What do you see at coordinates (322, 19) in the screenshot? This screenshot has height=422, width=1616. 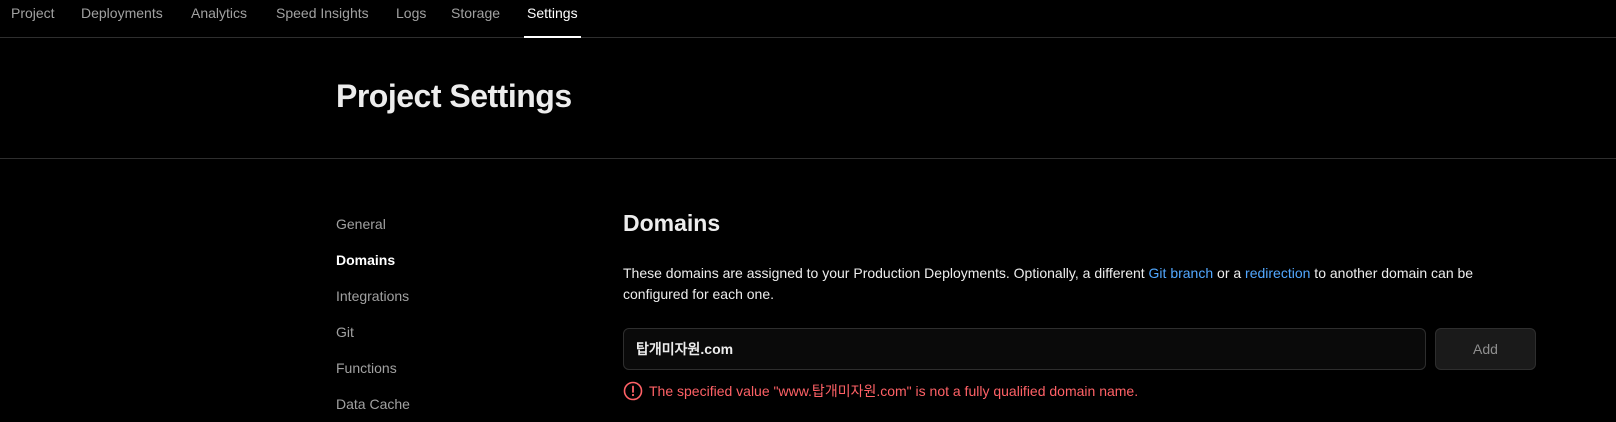 I see `tab-speed-insights: Speed Insights` at bounding box center [322, 19].